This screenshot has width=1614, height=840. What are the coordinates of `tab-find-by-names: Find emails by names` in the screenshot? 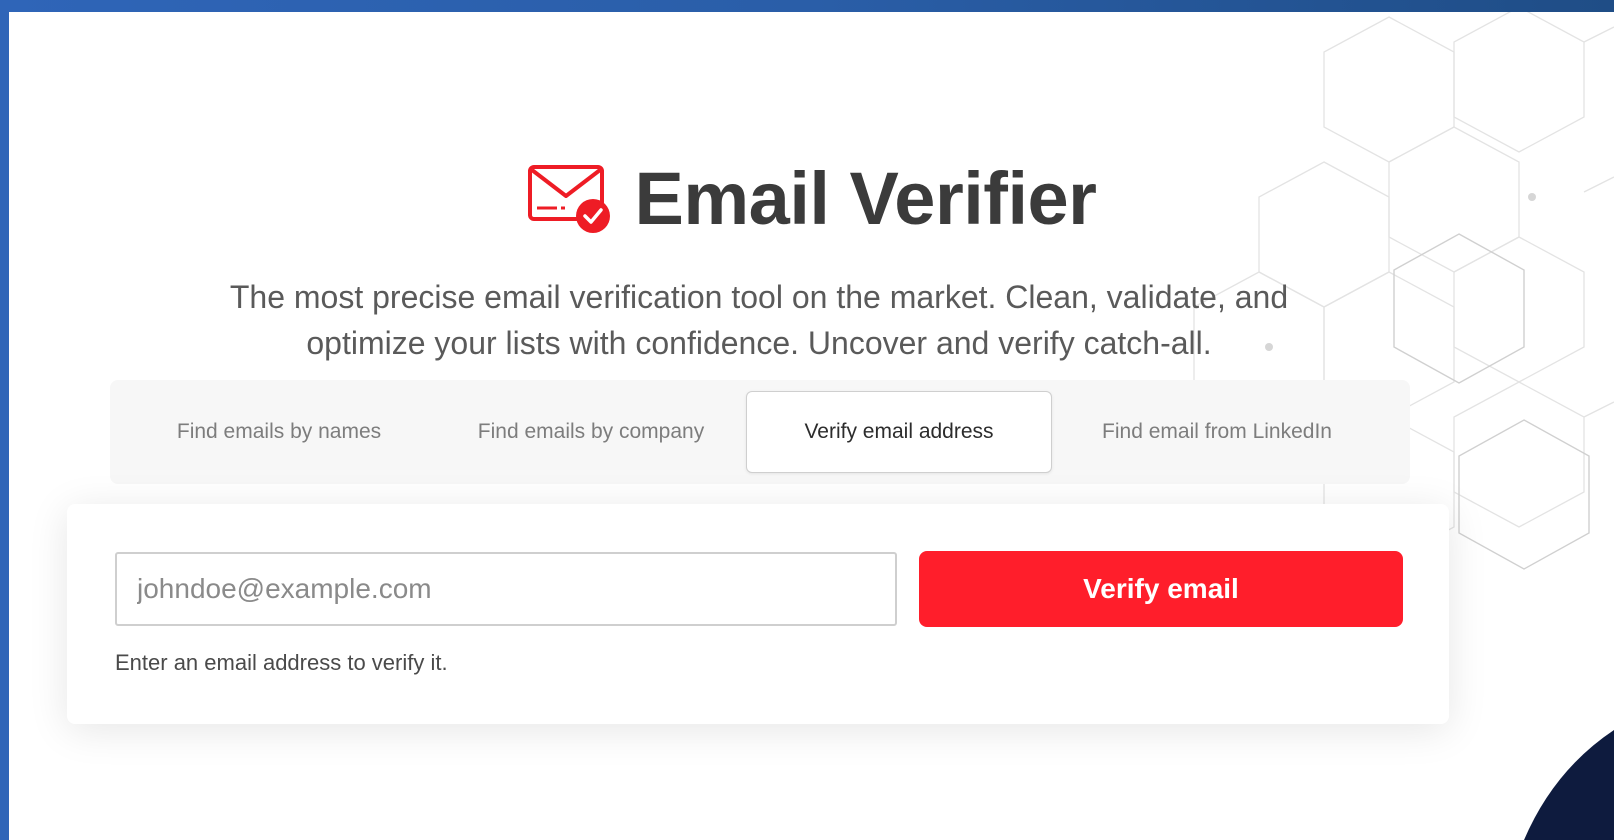 It's located at (279, 432).